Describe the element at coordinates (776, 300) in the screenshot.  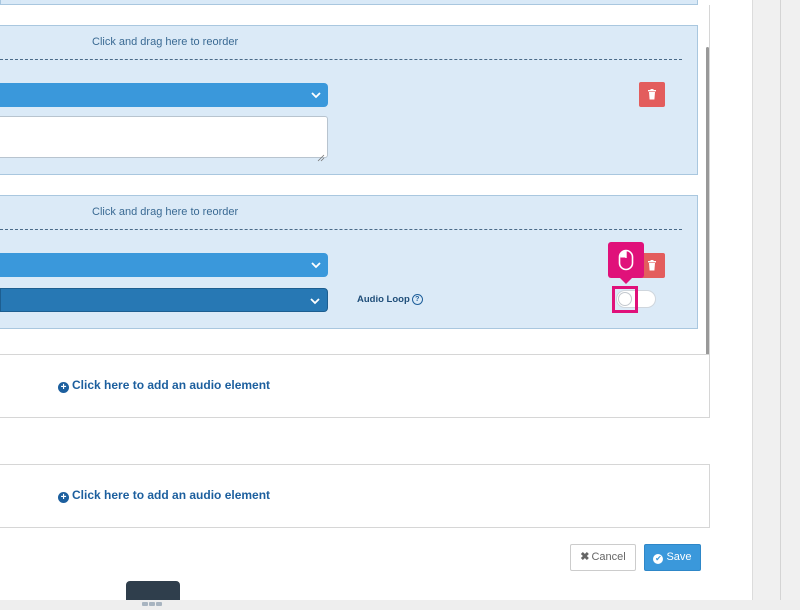
I see `right-sidebar` at that location.